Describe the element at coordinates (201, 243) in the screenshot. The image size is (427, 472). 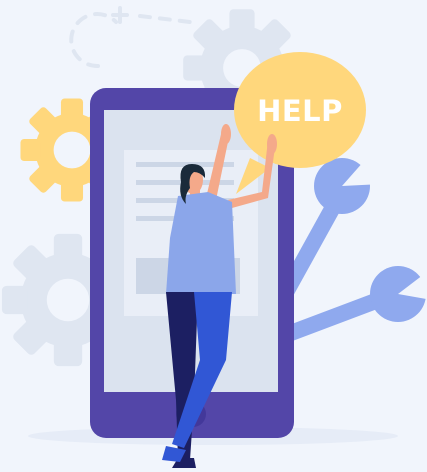
I see `person-shirt` at that location.